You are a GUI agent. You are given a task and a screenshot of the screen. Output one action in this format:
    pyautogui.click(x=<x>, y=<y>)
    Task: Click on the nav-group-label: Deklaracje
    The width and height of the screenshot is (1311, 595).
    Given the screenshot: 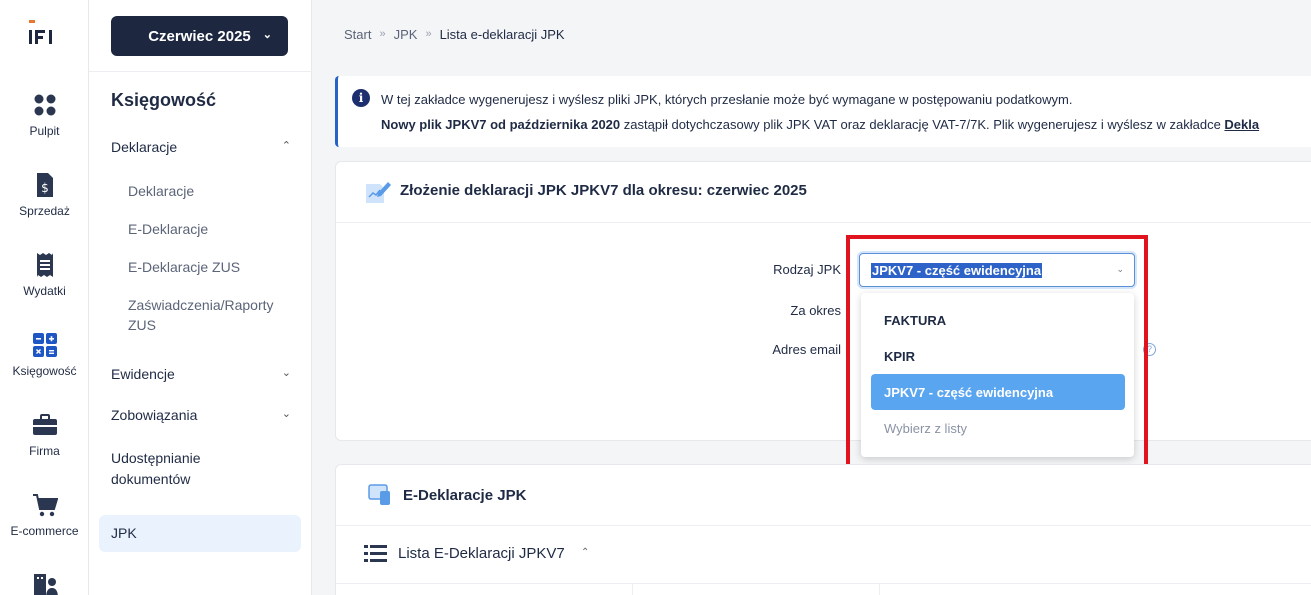 What is the action you would take?
    pyautogui.click(x=144, y=147)
    